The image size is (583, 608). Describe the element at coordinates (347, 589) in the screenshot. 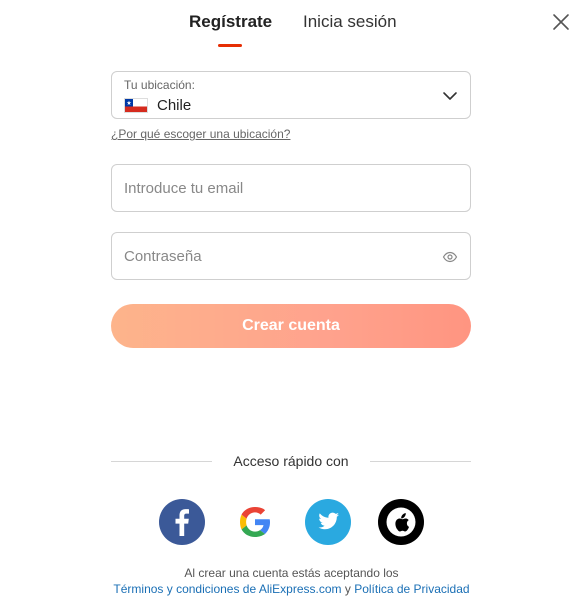

I see `legal-conjunction: y` at that location.